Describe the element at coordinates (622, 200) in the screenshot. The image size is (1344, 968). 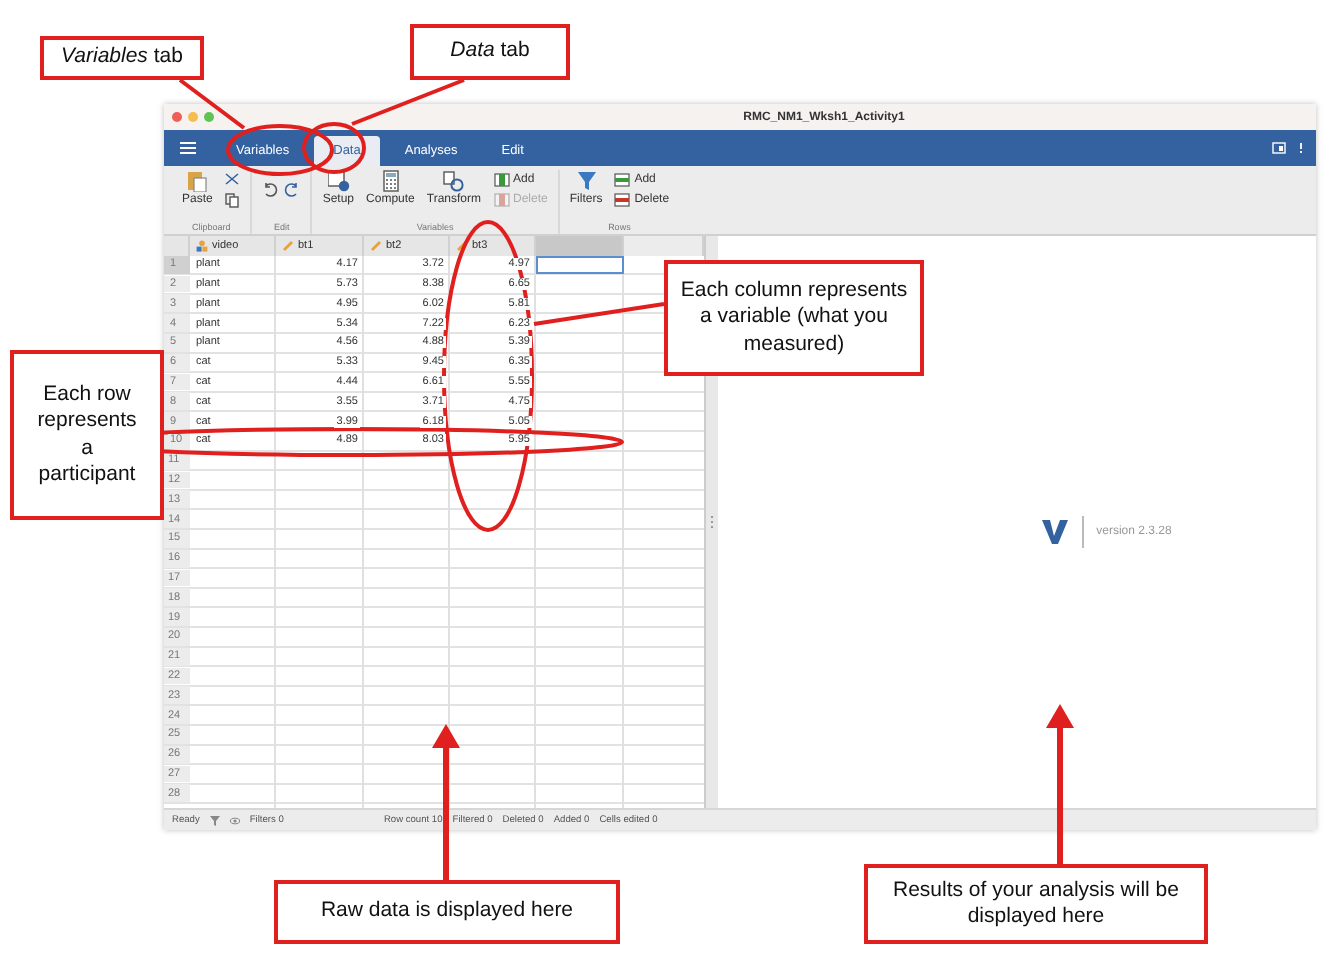
I see `delete-row-icon` at that location.